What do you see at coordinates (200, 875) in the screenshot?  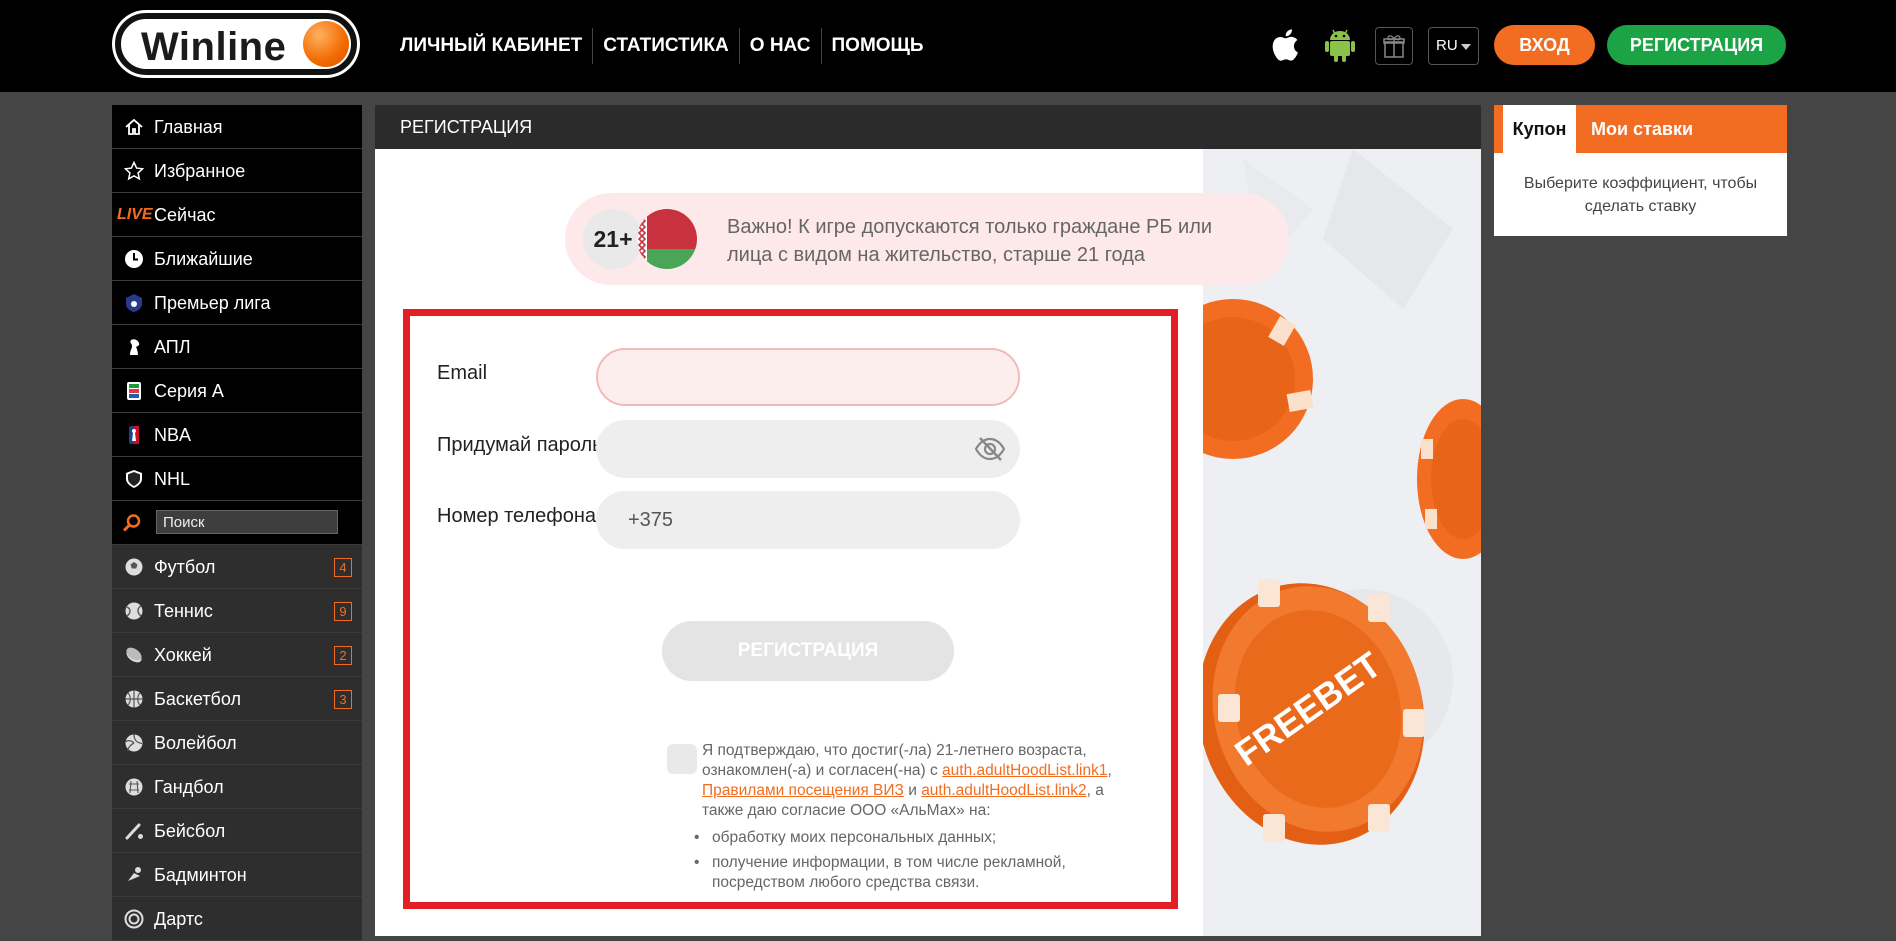 I see `sidebar-item-label: Бадминтон` at bounding box center [200, 875].